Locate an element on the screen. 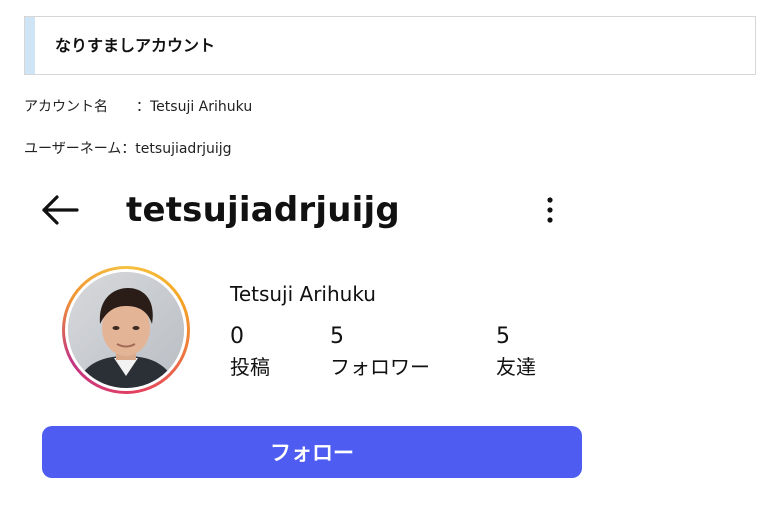  stat-posts: 0 投稿 is located at coordinates (250, 352).